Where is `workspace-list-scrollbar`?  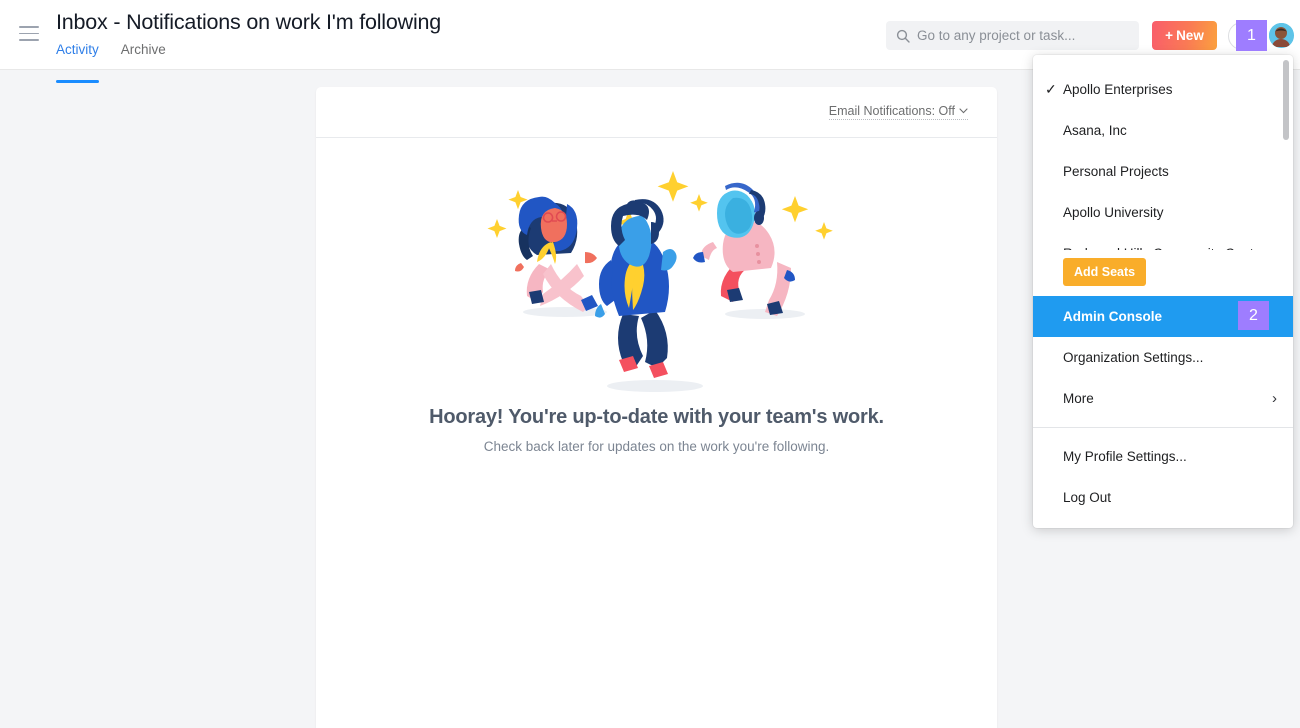
workspace-list-scrollbar is located at coordinates (1286, 153).